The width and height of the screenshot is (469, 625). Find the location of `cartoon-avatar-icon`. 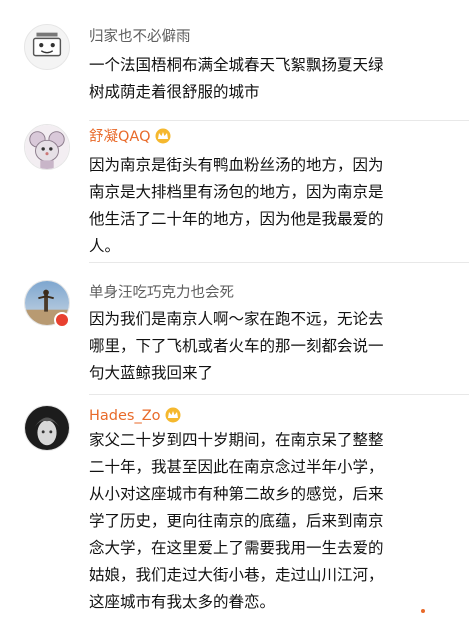

cartoon-avatar-icon is located at coordinates (47, 47).